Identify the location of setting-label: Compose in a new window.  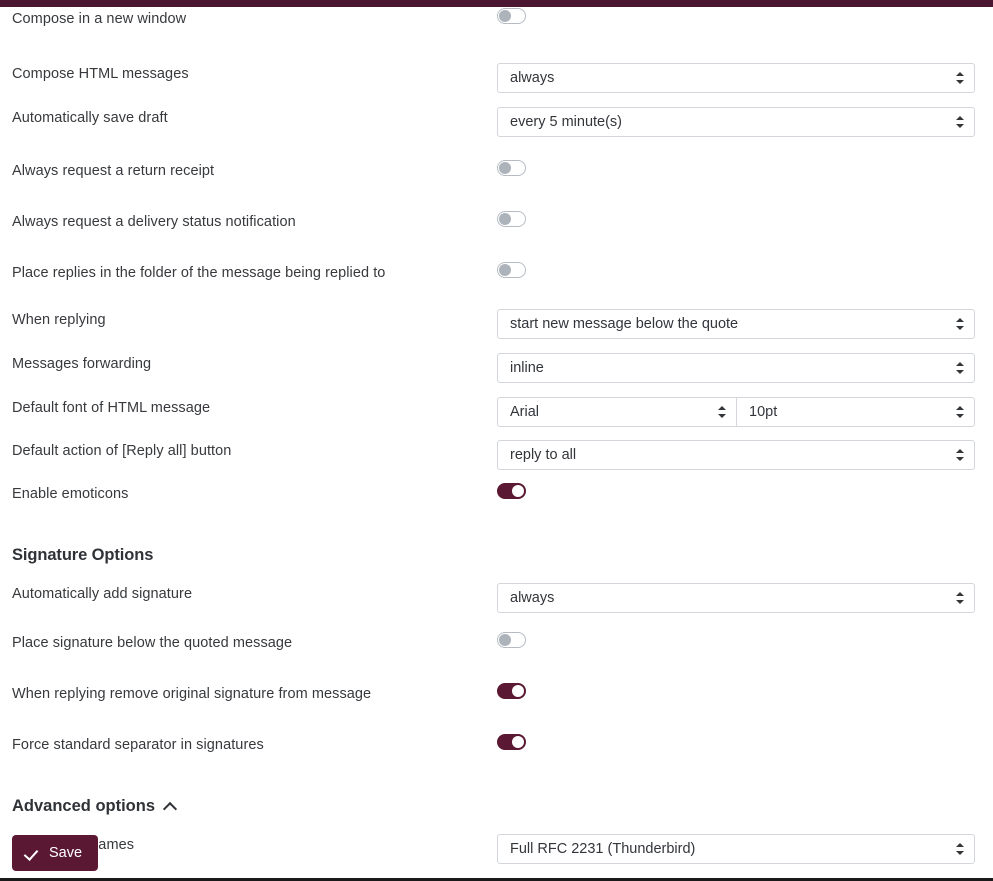
(99, 19).